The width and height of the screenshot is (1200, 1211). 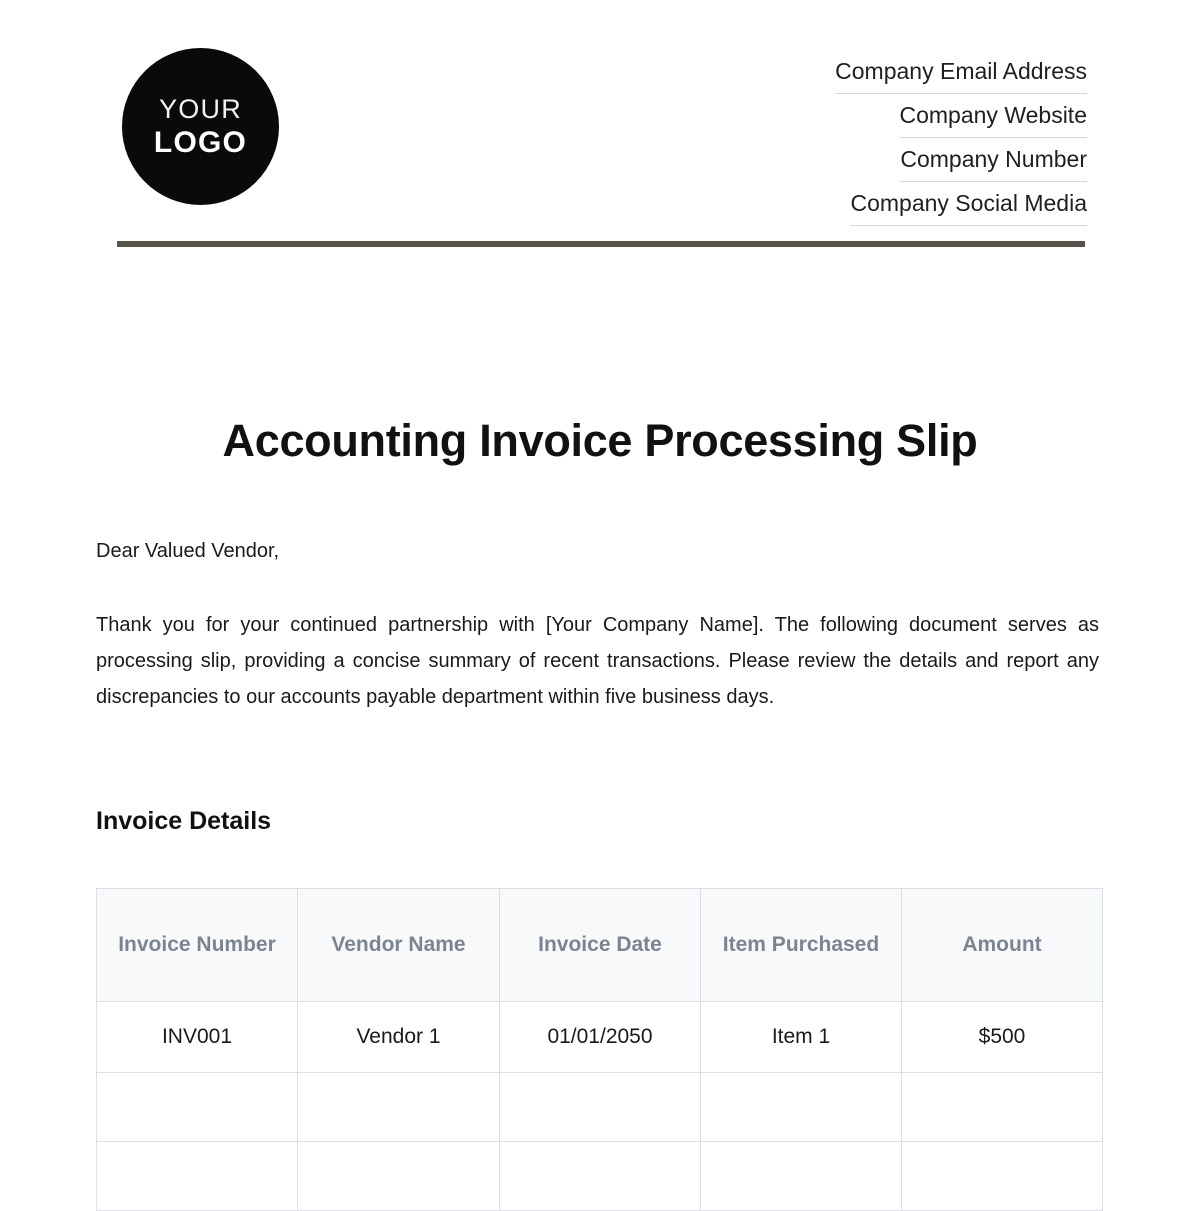 I want to click on invoice-details-heading: Invoice Details, so click(x=184, y=821).